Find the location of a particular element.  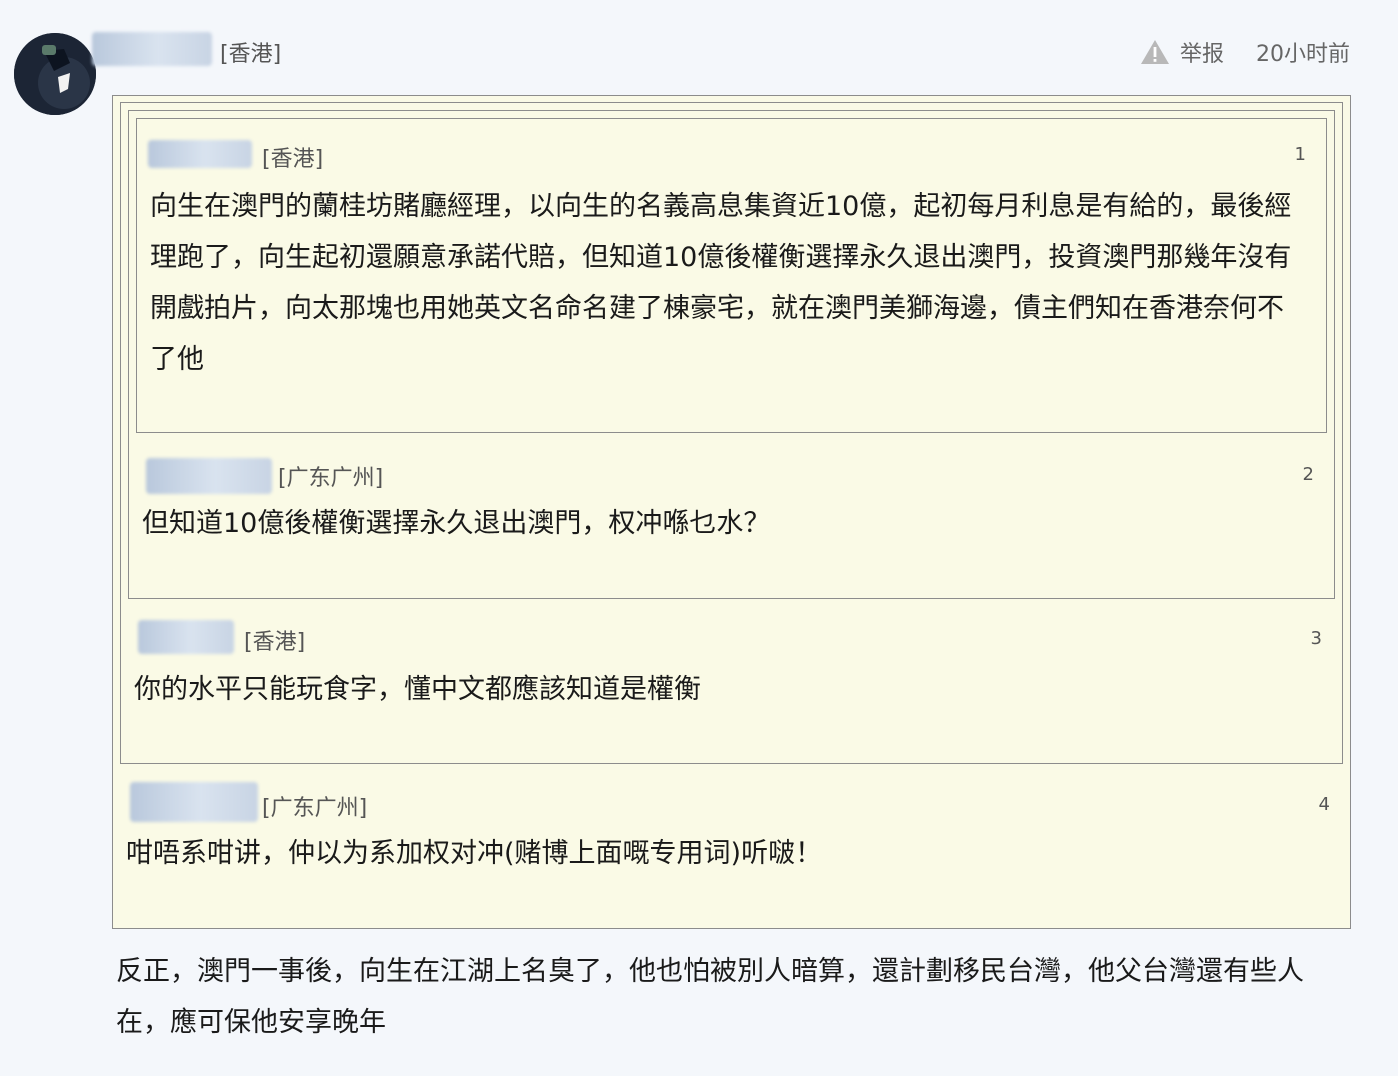

post-time: 20小时前 is located at coordinates (1303, 54).